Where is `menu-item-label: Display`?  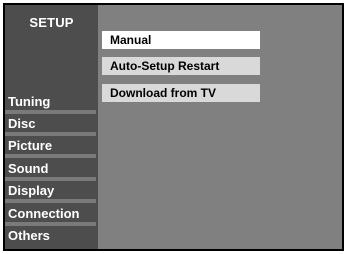
menu-item-label: Display is located at coordinates (31, 190).